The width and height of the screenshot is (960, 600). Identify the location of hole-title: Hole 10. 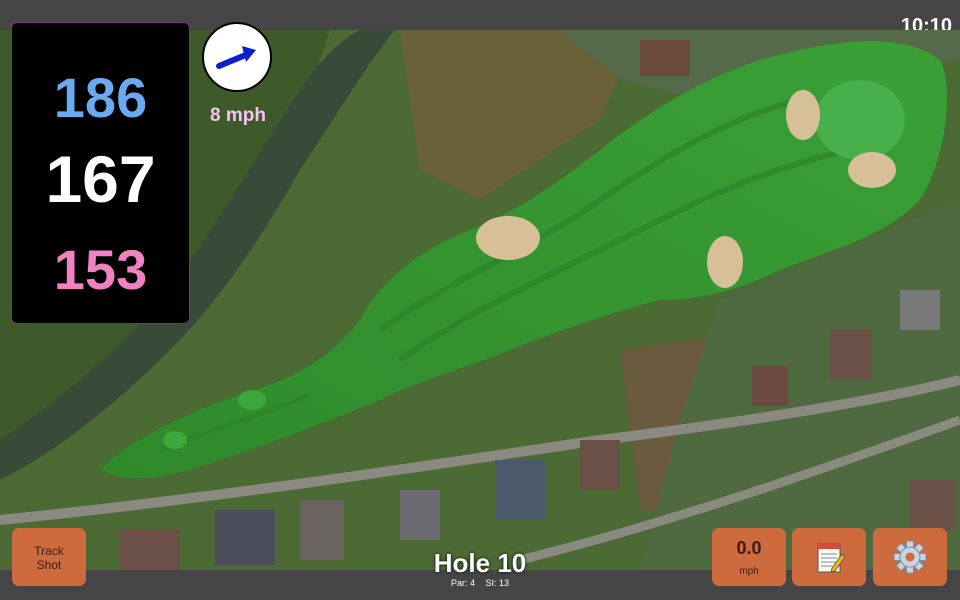
(480, 563).